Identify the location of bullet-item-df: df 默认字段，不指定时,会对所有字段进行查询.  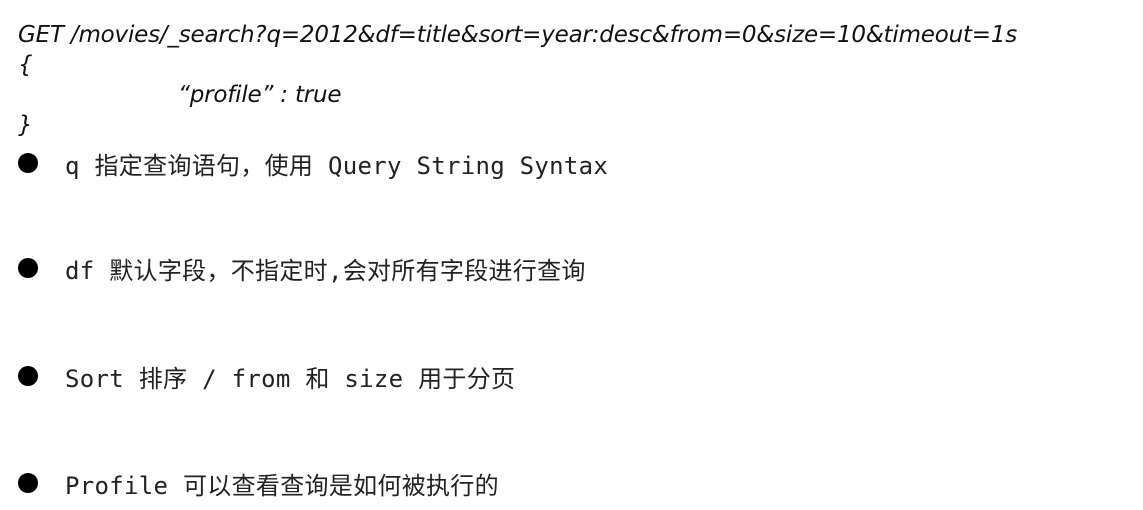
(302, 268).